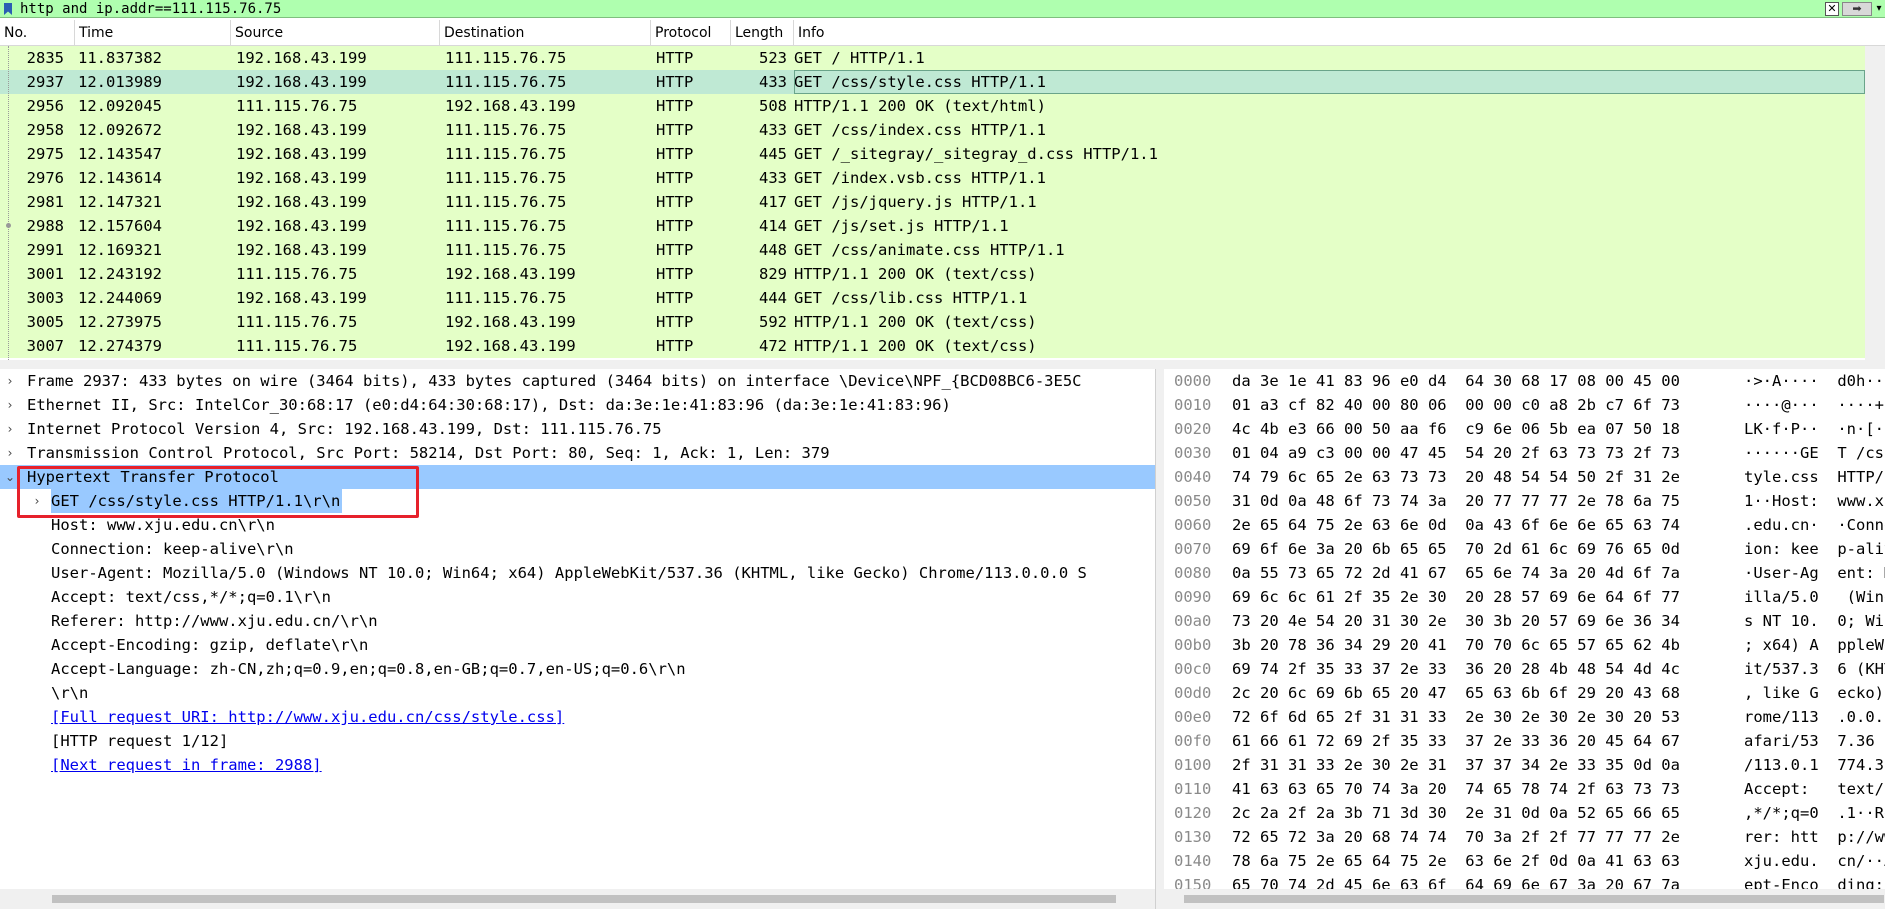 This screenshot has height=909, width=1885. Describe the element at coordinates (1814, 837) in the screenshot. I see `ascii-bytes: rer: htt p://www.` at that location.